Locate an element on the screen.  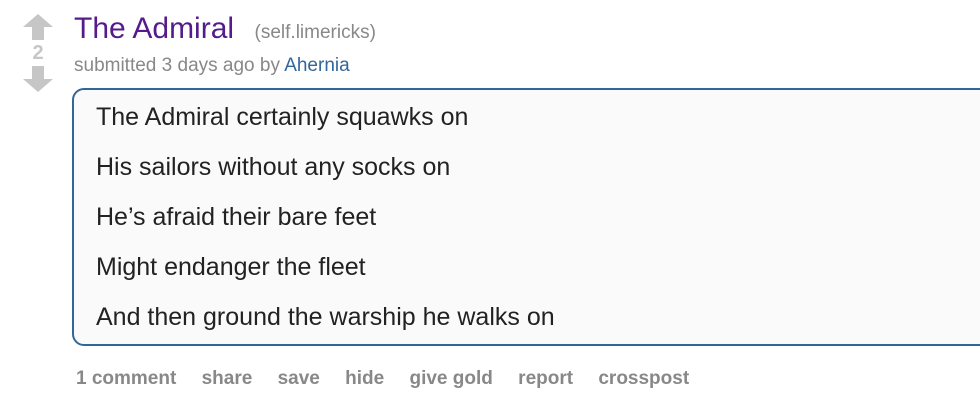
vote-score: 2 is located at coordinates (38, 53).